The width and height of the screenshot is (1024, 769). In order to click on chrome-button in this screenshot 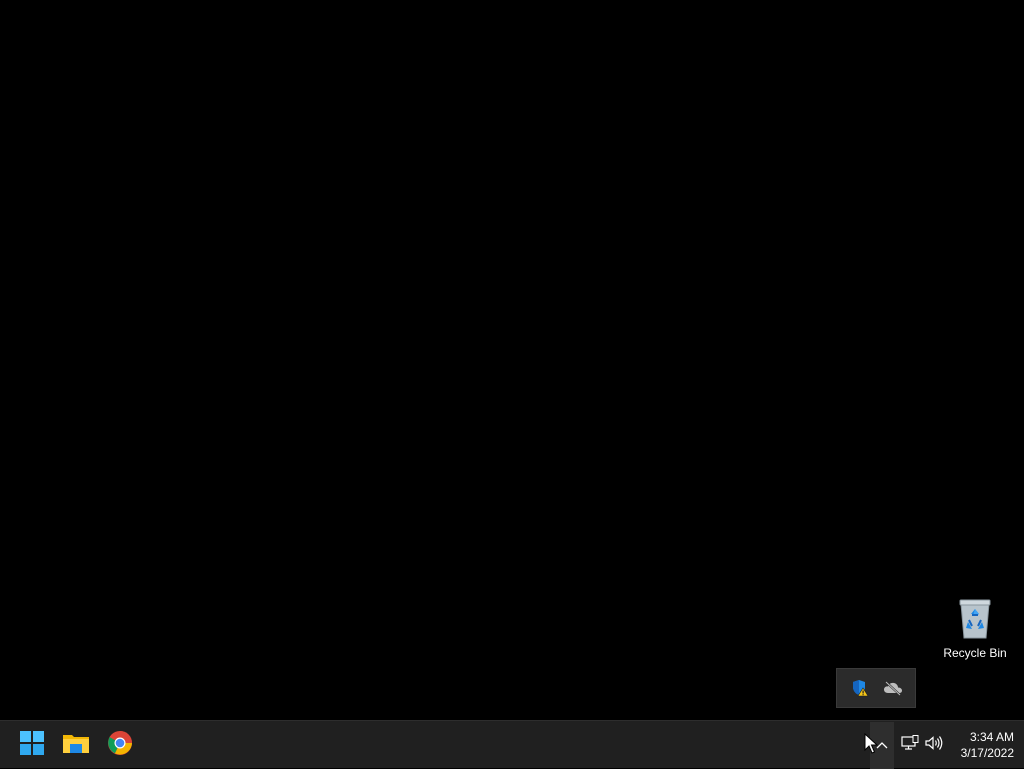, I will do `click(120, 745)`.